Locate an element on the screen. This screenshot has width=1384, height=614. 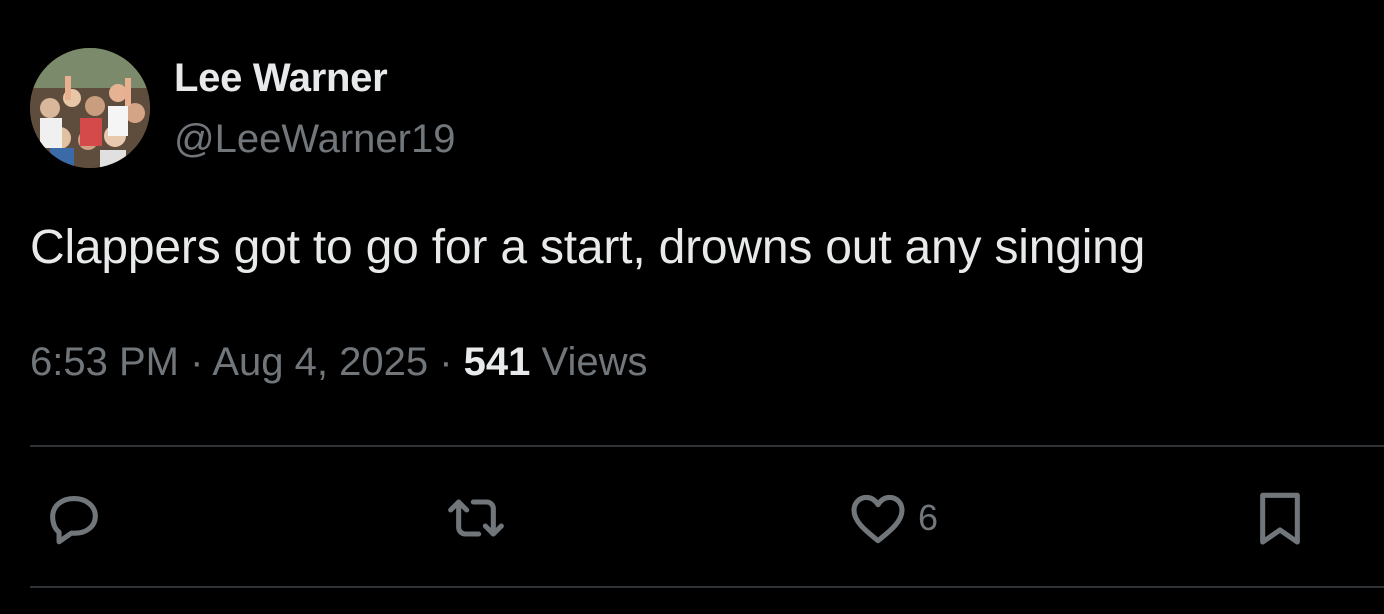
like-button: 6 is located at coordinates (892, 518).